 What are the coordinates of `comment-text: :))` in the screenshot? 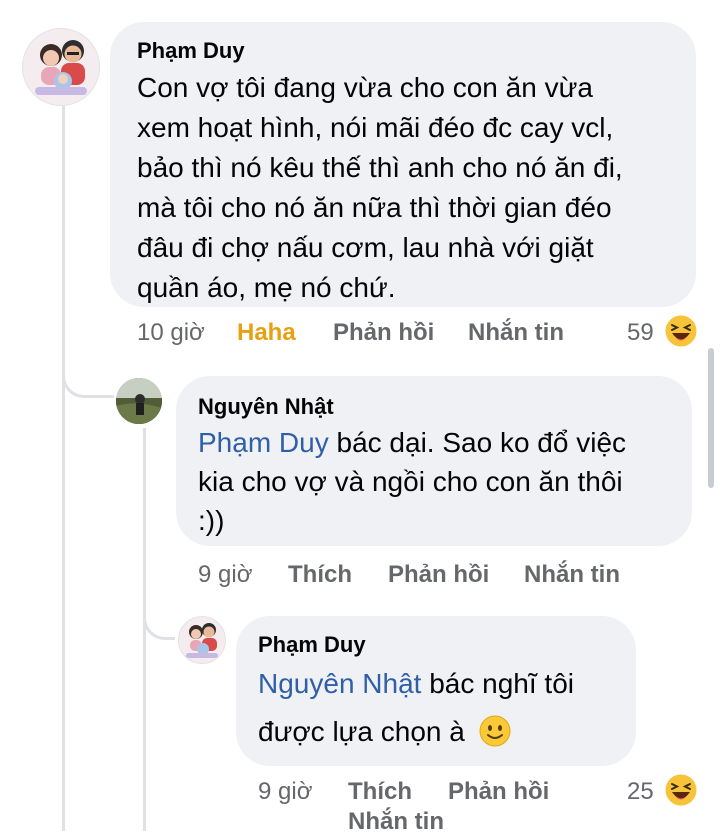 It's located at (211, 520).